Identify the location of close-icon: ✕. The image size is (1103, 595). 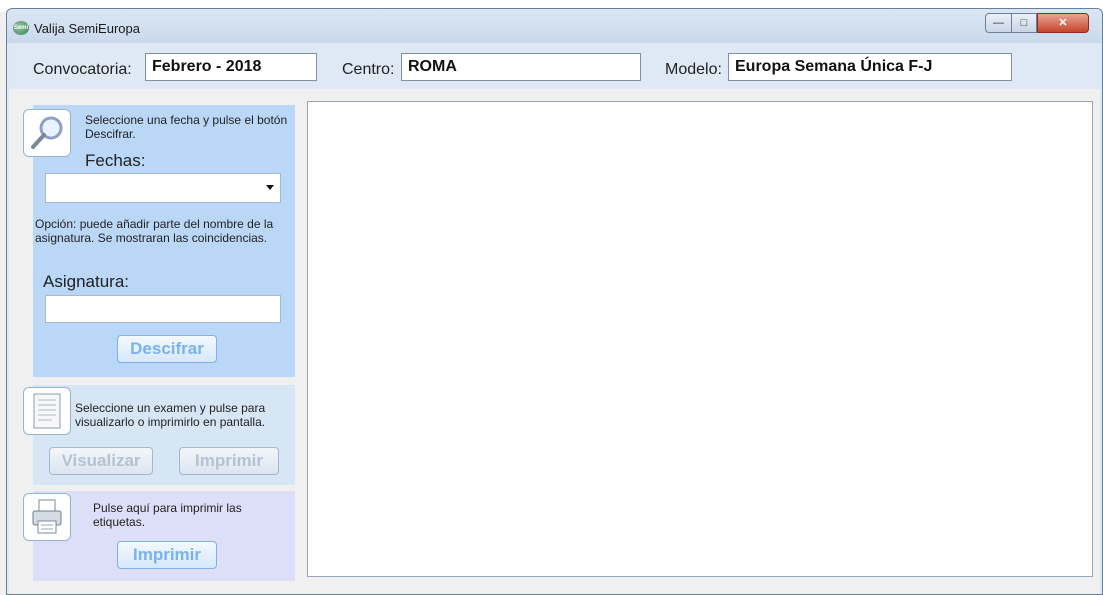
(1063, 23).